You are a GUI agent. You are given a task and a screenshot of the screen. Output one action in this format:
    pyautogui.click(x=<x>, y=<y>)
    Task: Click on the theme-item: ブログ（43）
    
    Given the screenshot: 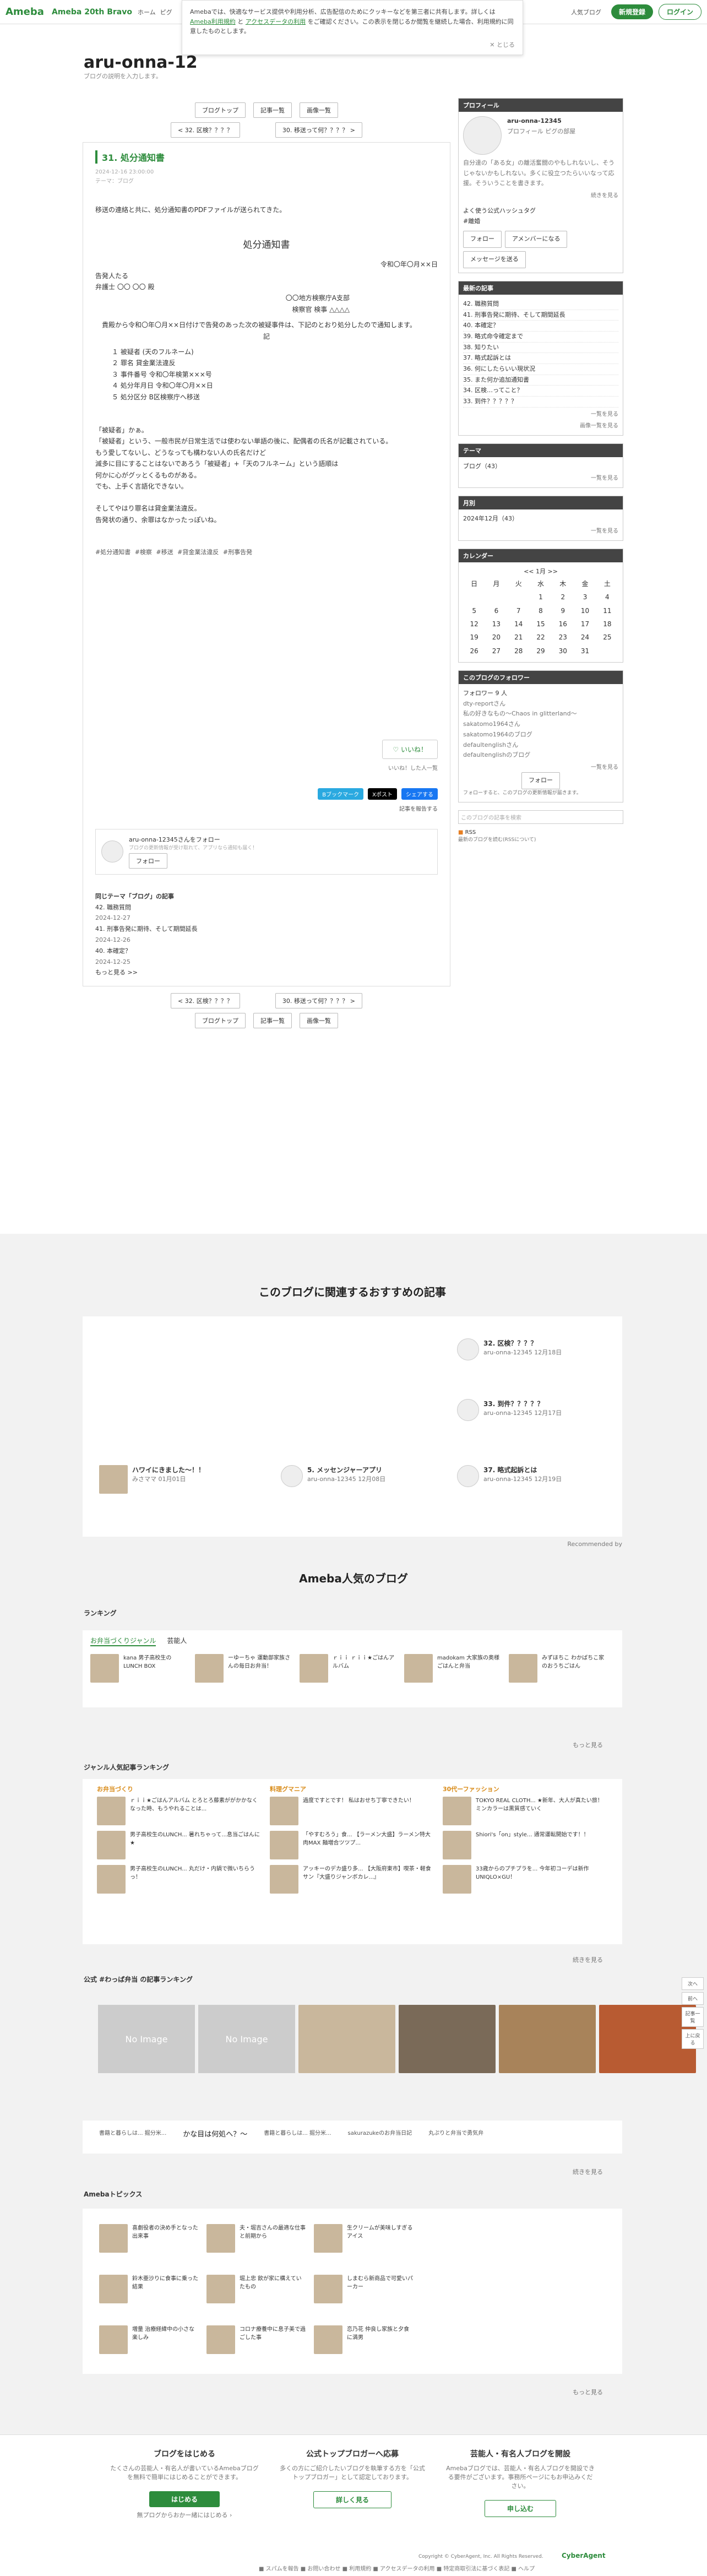 What is the action you would take?
    pyautogui.click(x=540, y=467)
    